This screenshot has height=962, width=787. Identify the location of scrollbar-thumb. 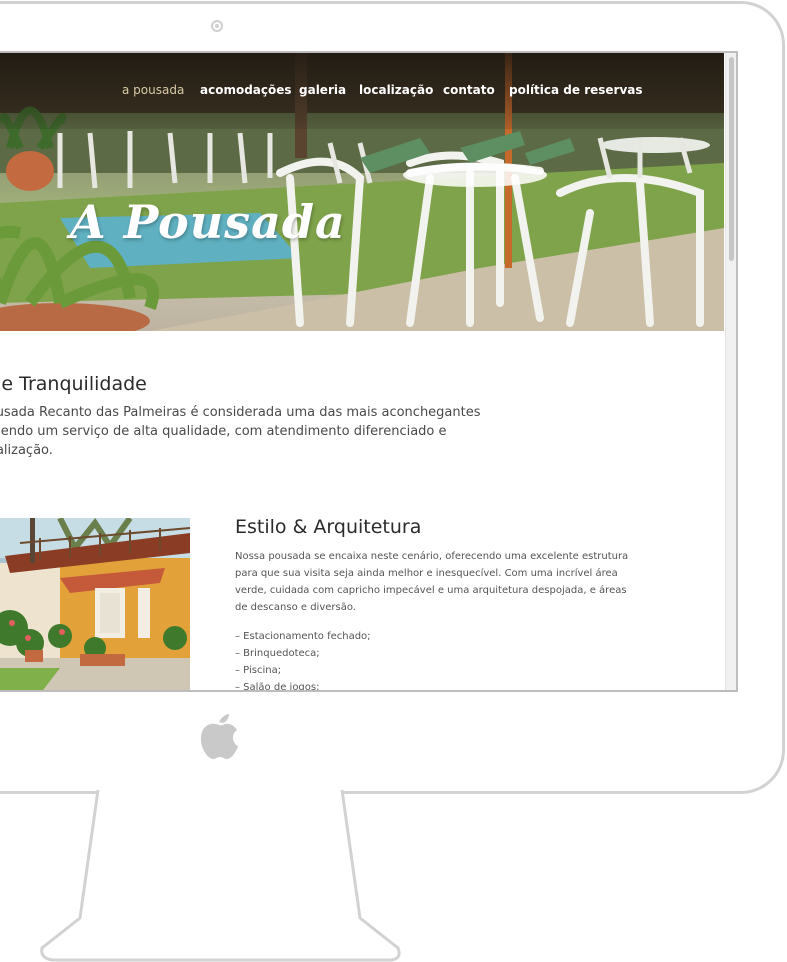
(731, 159).